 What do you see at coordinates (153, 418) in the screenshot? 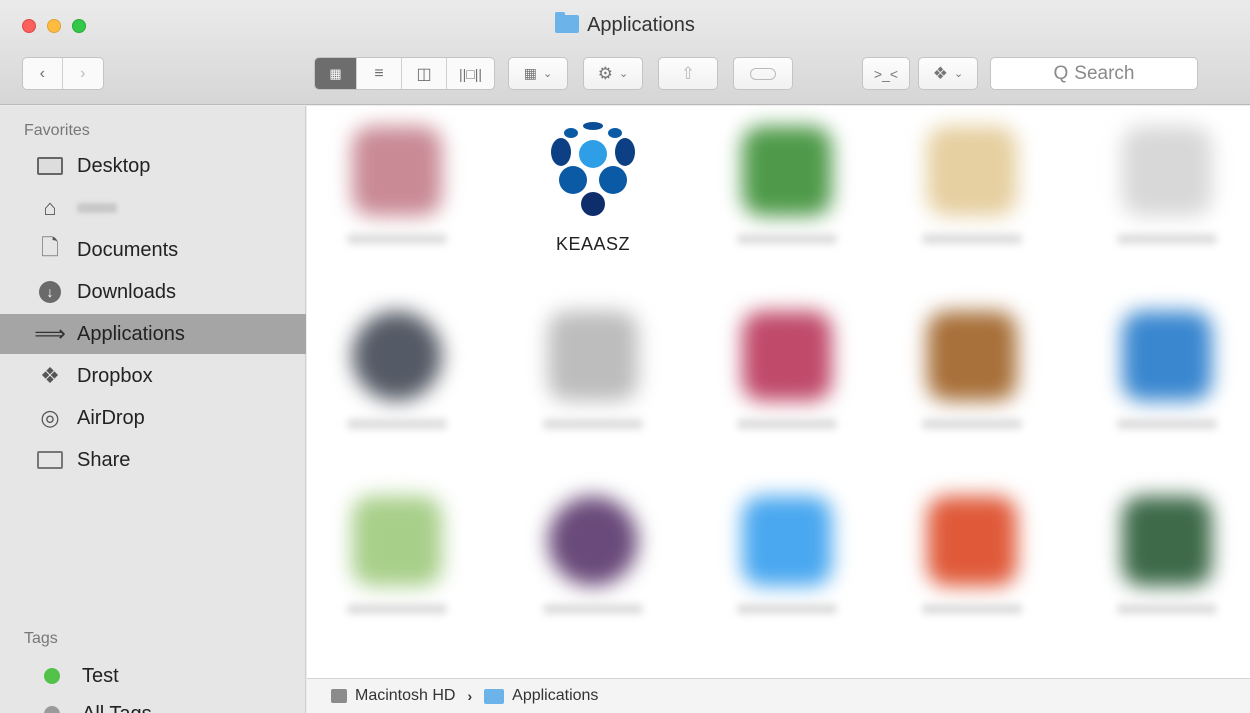
I see `sidebar-item-airdrop: ◎ AirDrop` at bounding box center [153, 418].